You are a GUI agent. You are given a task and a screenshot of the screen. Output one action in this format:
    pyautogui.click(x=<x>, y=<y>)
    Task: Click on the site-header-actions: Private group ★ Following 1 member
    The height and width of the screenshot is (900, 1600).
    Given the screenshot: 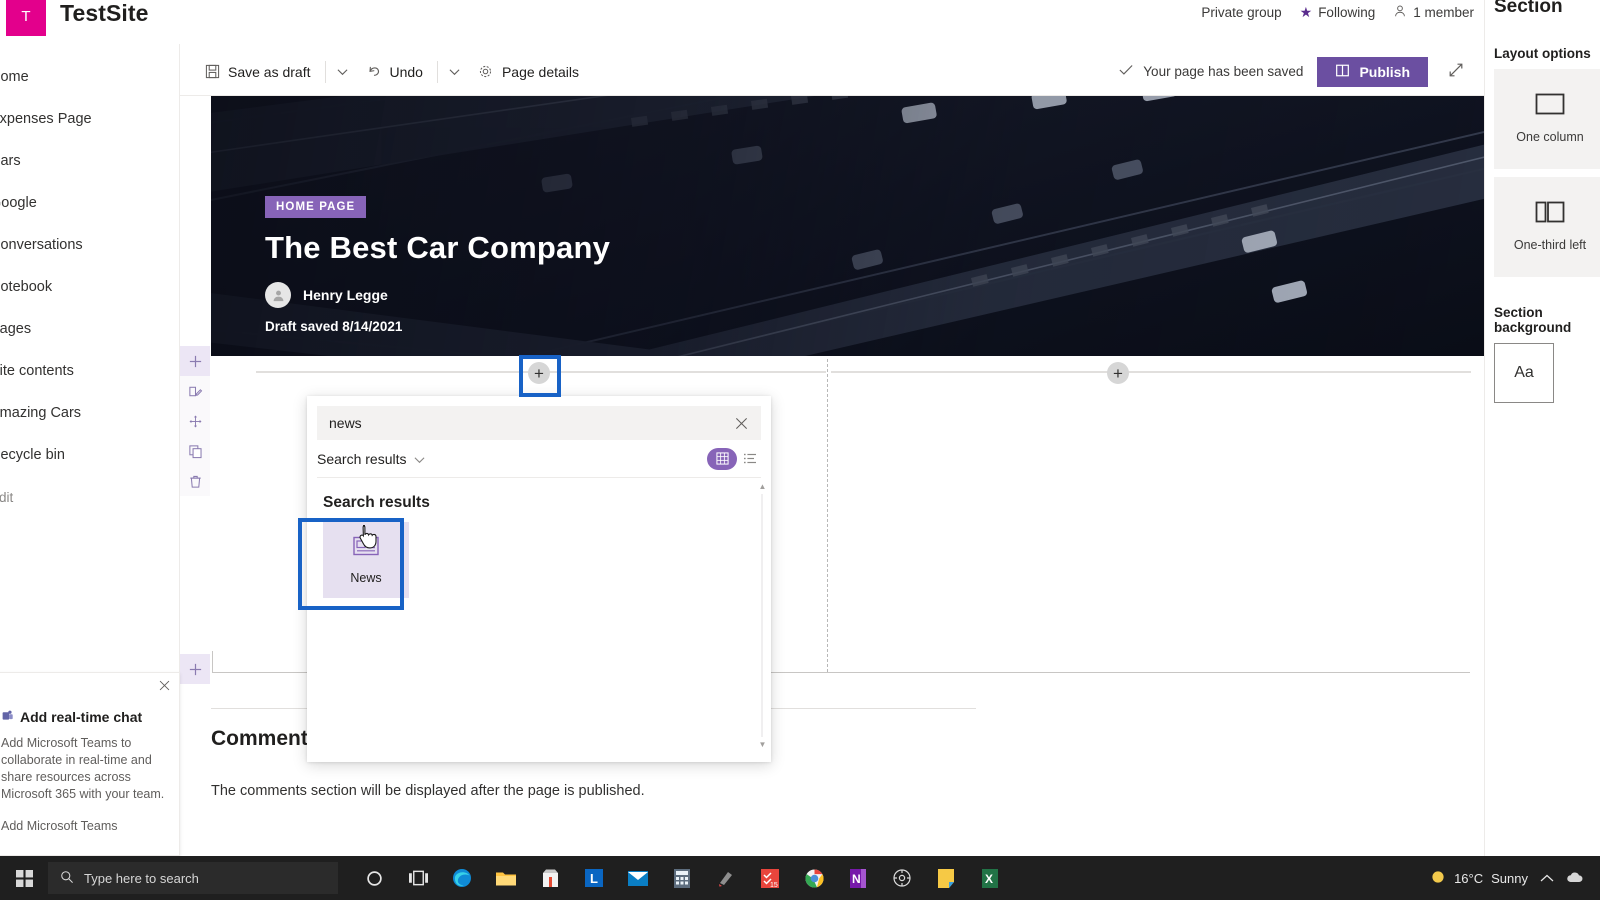 What is the action you would take?
    pyautogui.click(x=1337, y=12)
    